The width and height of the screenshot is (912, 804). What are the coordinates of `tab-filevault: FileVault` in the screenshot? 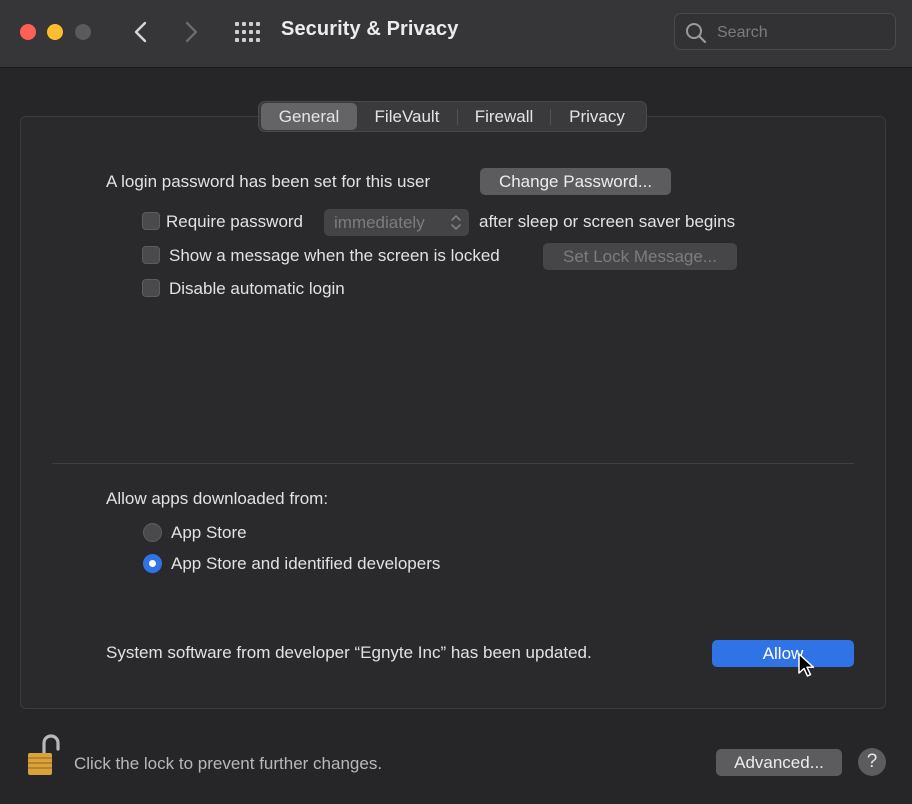 It's located at (407, 116).